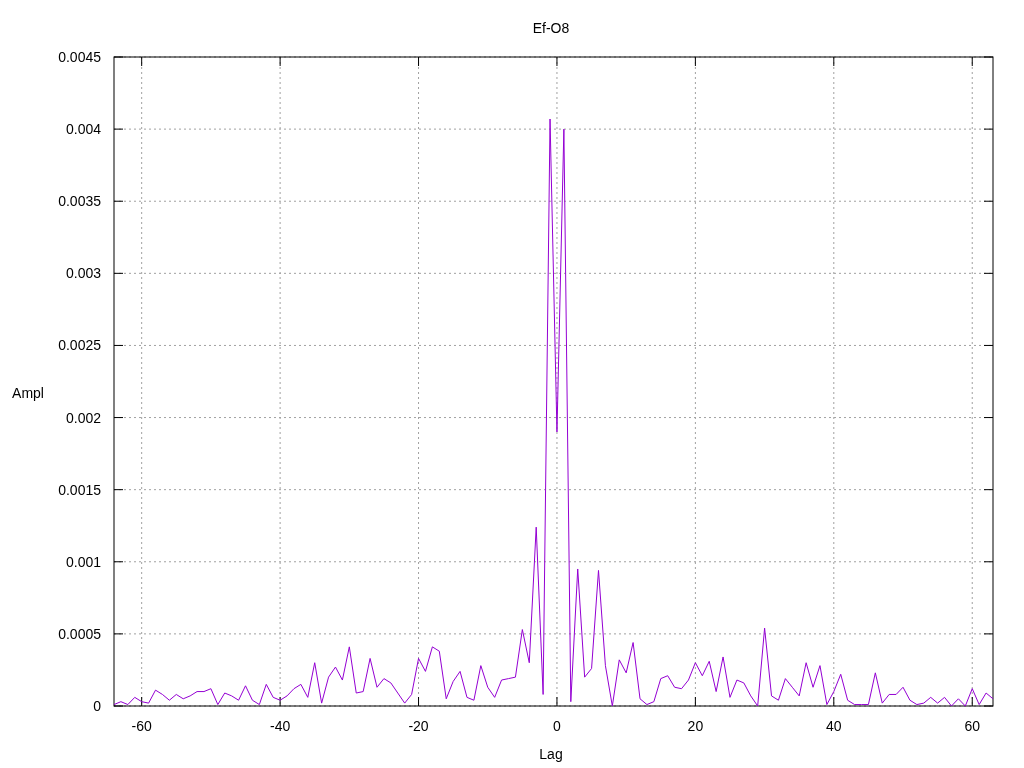  Describe the element at coordinates (557, 726) in the screenshot. I see `x-tick-label: 0` at that location.